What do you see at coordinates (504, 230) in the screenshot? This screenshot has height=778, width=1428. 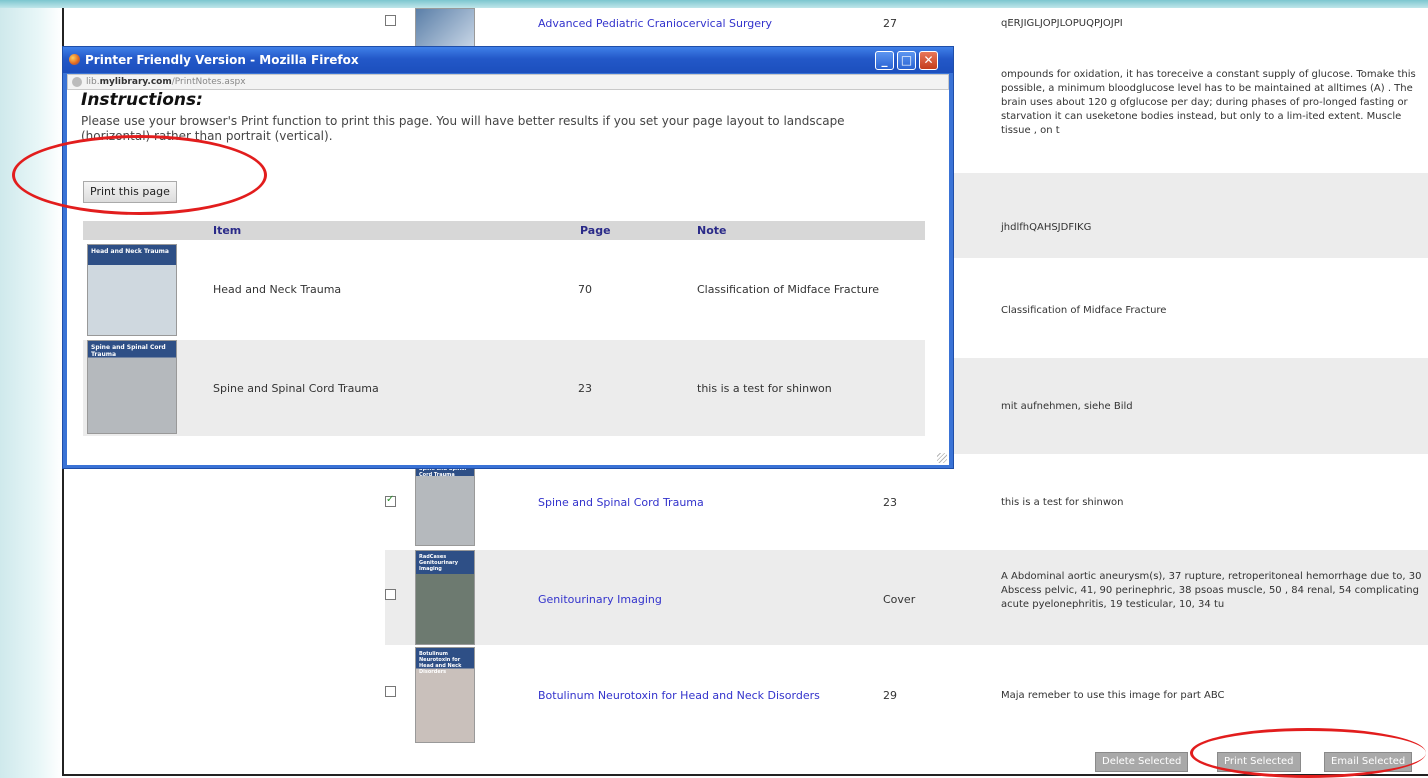 I see `notes-table-header: Item Page Note` at bounding box center [504, 230].